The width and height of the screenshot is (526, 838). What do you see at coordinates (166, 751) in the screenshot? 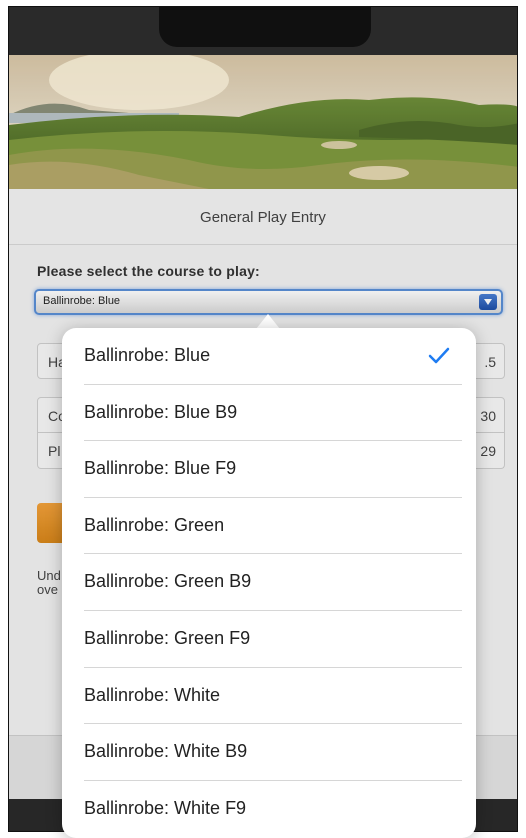
I see `dropdown-option-label: Ballinrobe: White B9` at bounding box center [166, 751].